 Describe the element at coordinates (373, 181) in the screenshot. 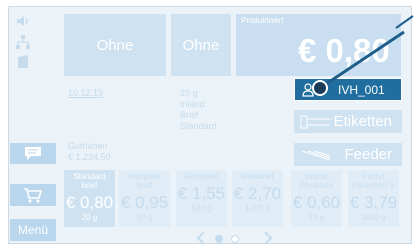

I see `product-name: Inland Päckchen S` at that location.